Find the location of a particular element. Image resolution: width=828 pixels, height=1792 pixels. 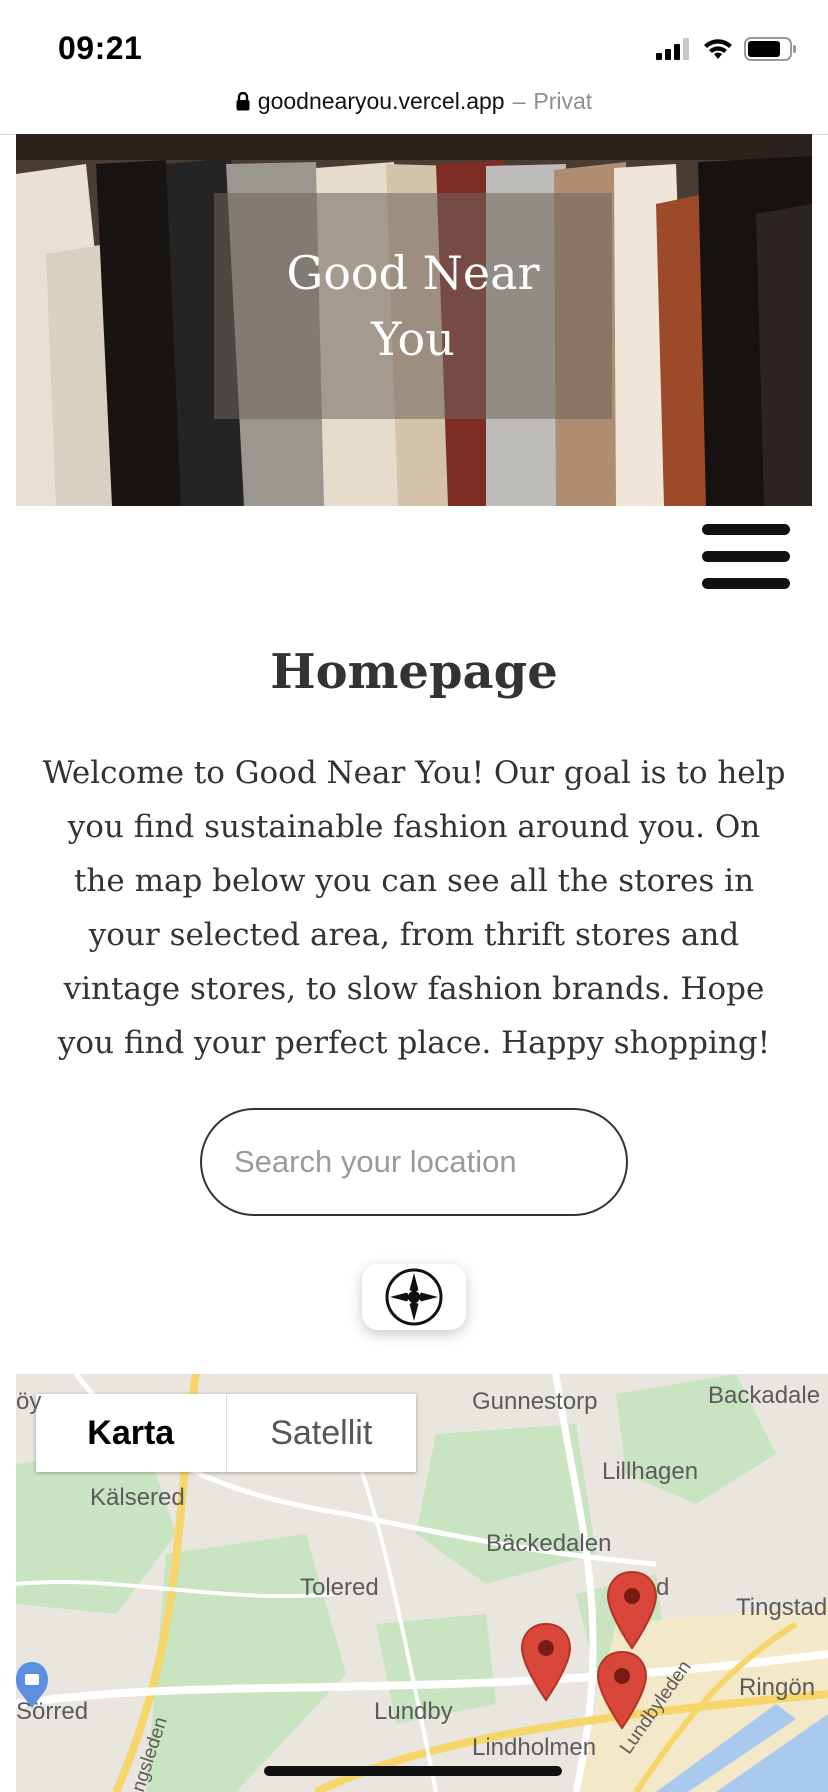

status-icons is located at coordinates (727, 49).